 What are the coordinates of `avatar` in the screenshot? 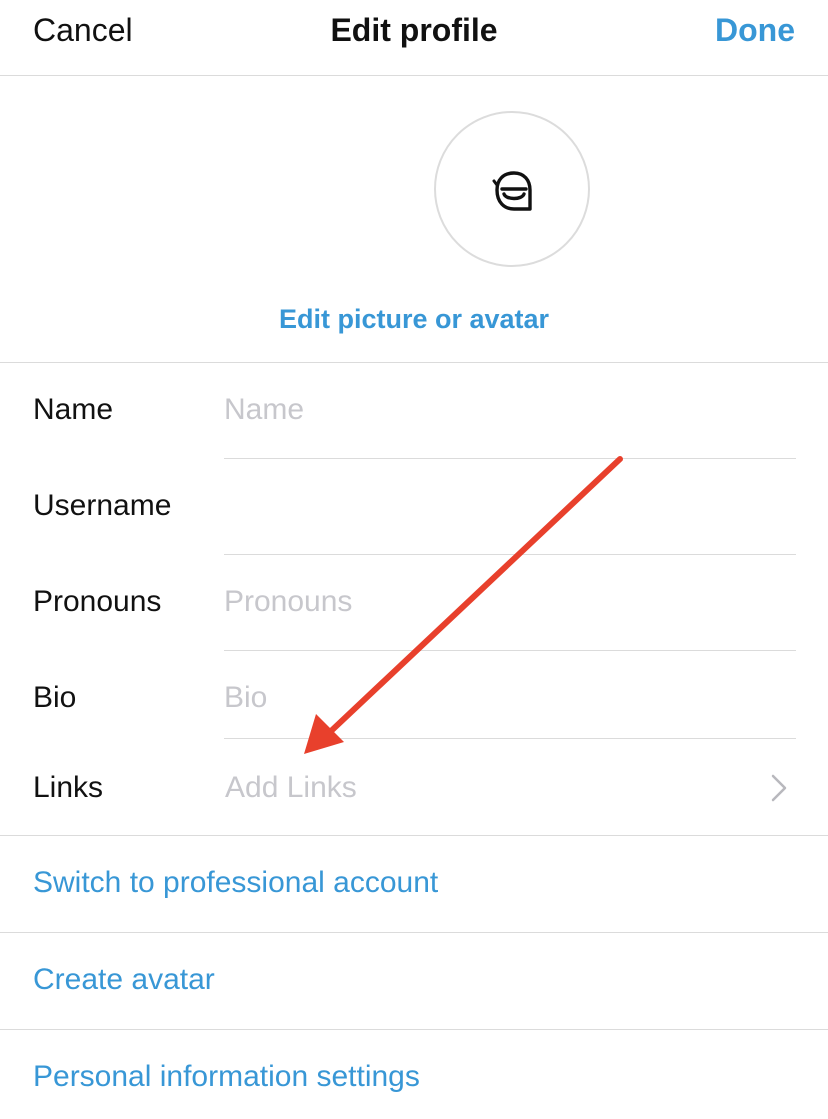 It's located at (512, 189).